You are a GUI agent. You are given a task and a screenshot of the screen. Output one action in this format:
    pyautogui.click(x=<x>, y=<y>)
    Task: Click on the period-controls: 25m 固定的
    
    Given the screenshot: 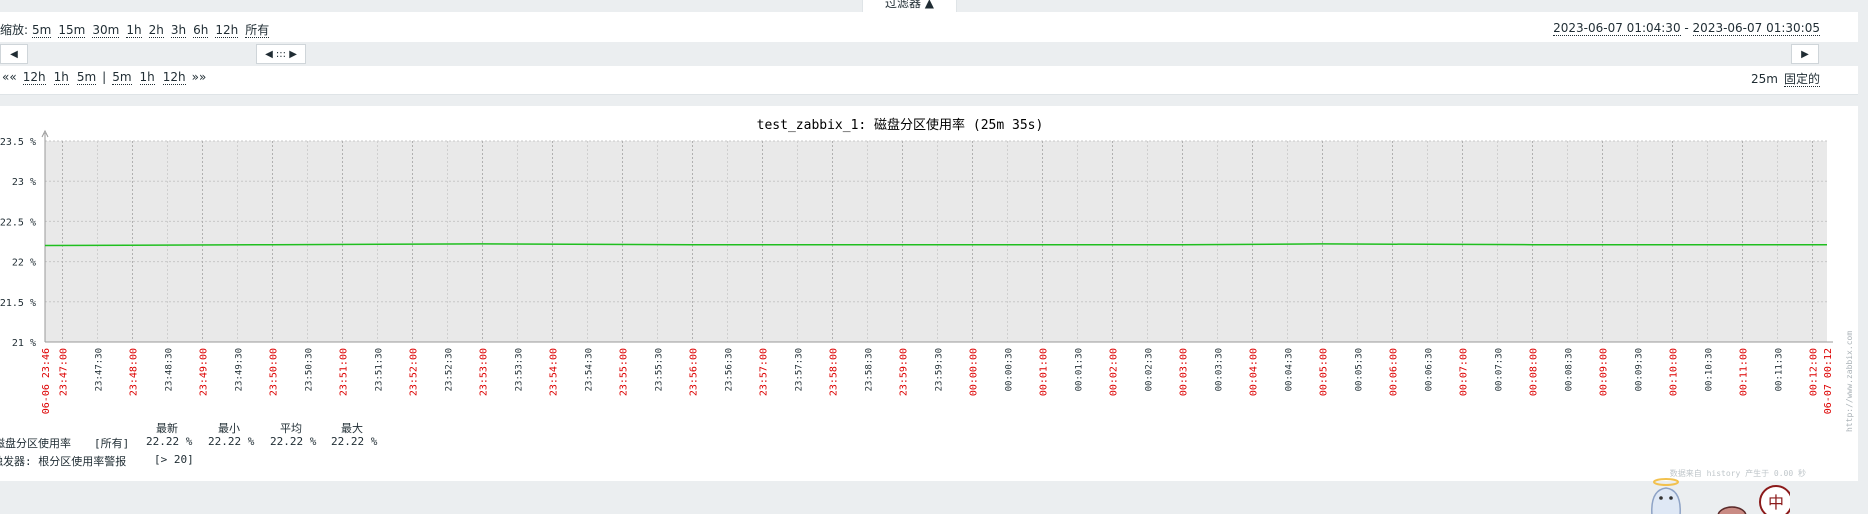 What is the action you would take?
    pyautogui.click(x=1785, y=78)
    